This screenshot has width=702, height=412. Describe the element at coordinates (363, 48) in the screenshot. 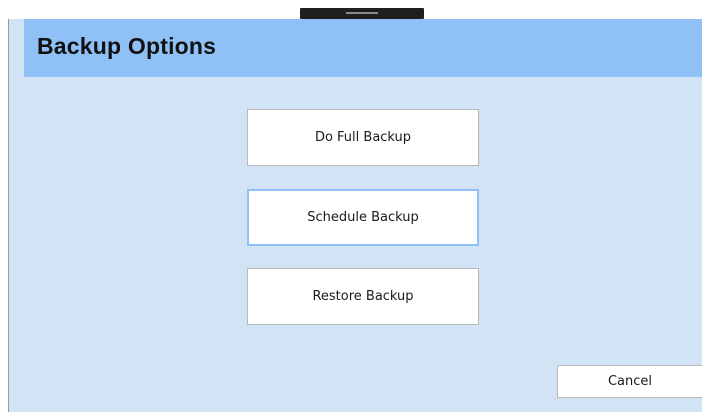

I see `dialog-header: Backup Options` at that location.